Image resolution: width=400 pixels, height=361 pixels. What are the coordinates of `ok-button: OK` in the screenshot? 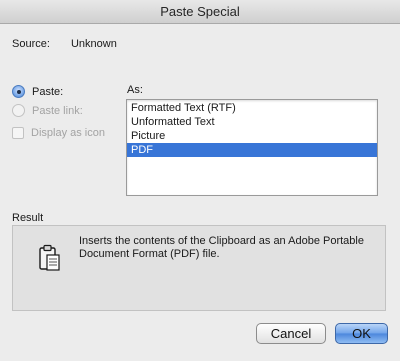 It's located at (361, 333).